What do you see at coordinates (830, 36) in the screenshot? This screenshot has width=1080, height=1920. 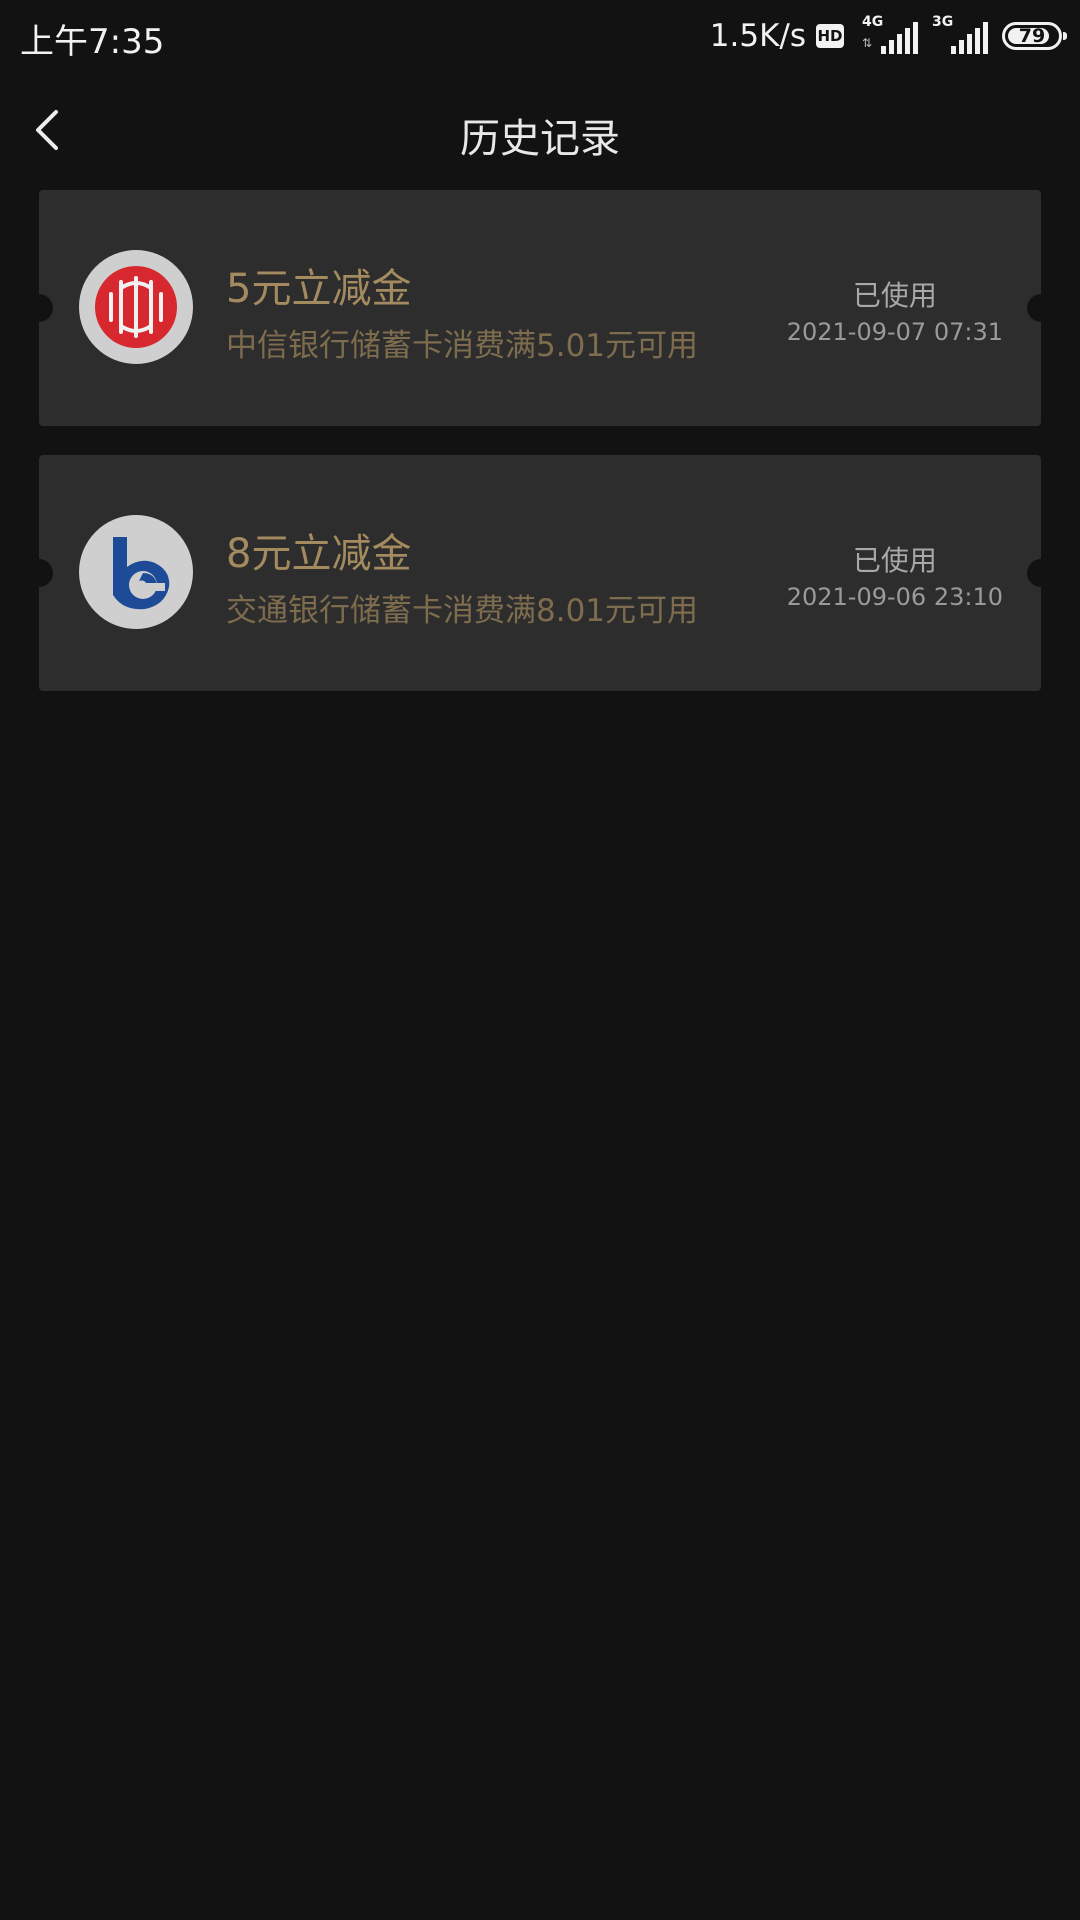 I see `hd-icon: HD` at bounding box center [830, 36].